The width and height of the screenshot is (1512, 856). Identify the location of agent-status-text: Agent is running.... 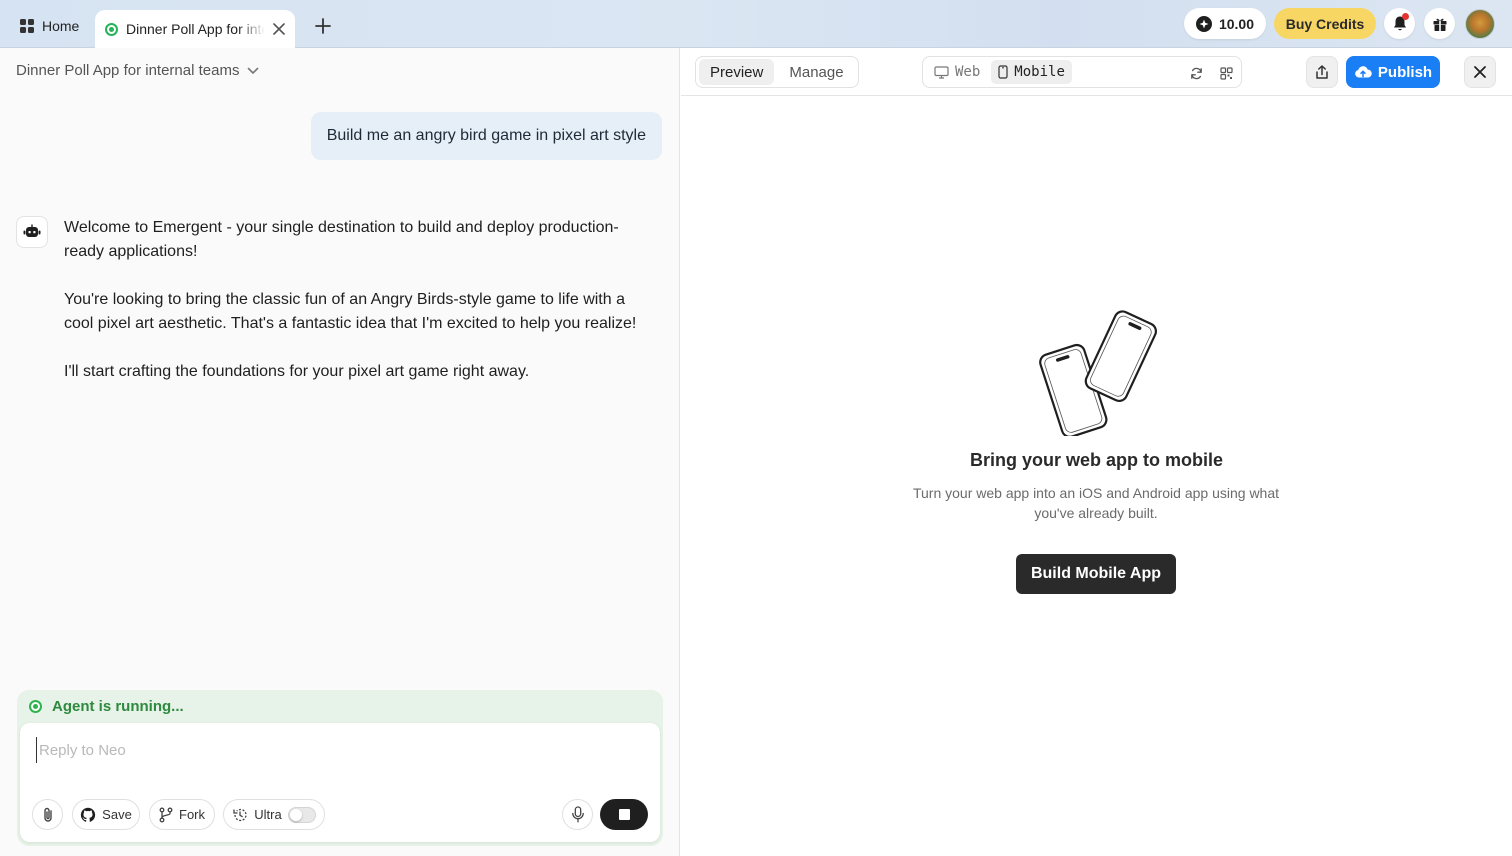
(118, 706).